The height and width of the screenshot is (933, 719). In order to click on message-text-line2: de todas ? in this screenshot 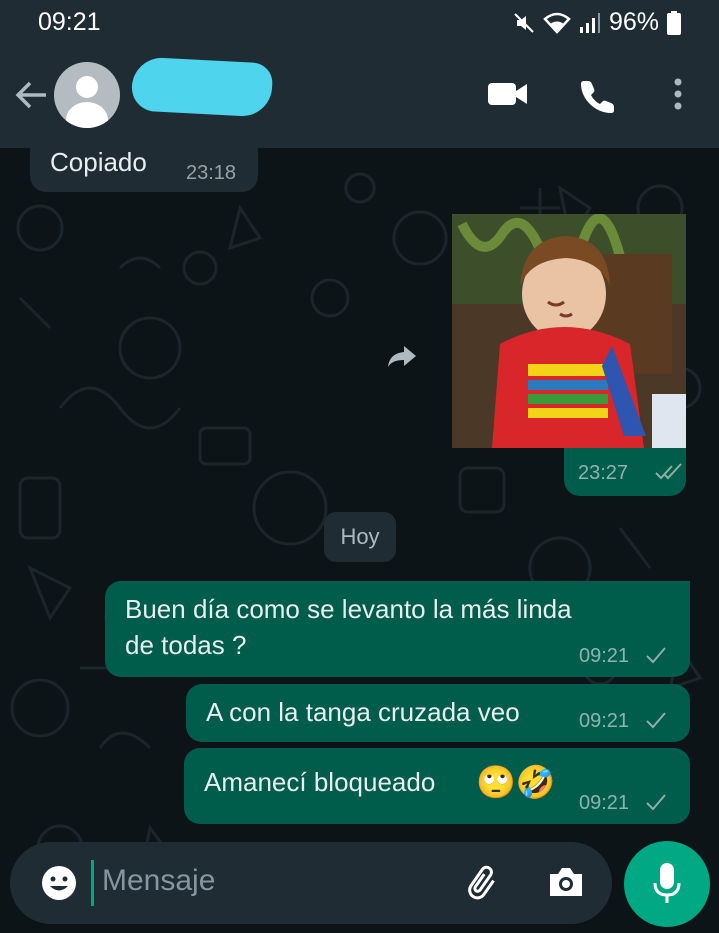, I will do `click(186, 645)`.